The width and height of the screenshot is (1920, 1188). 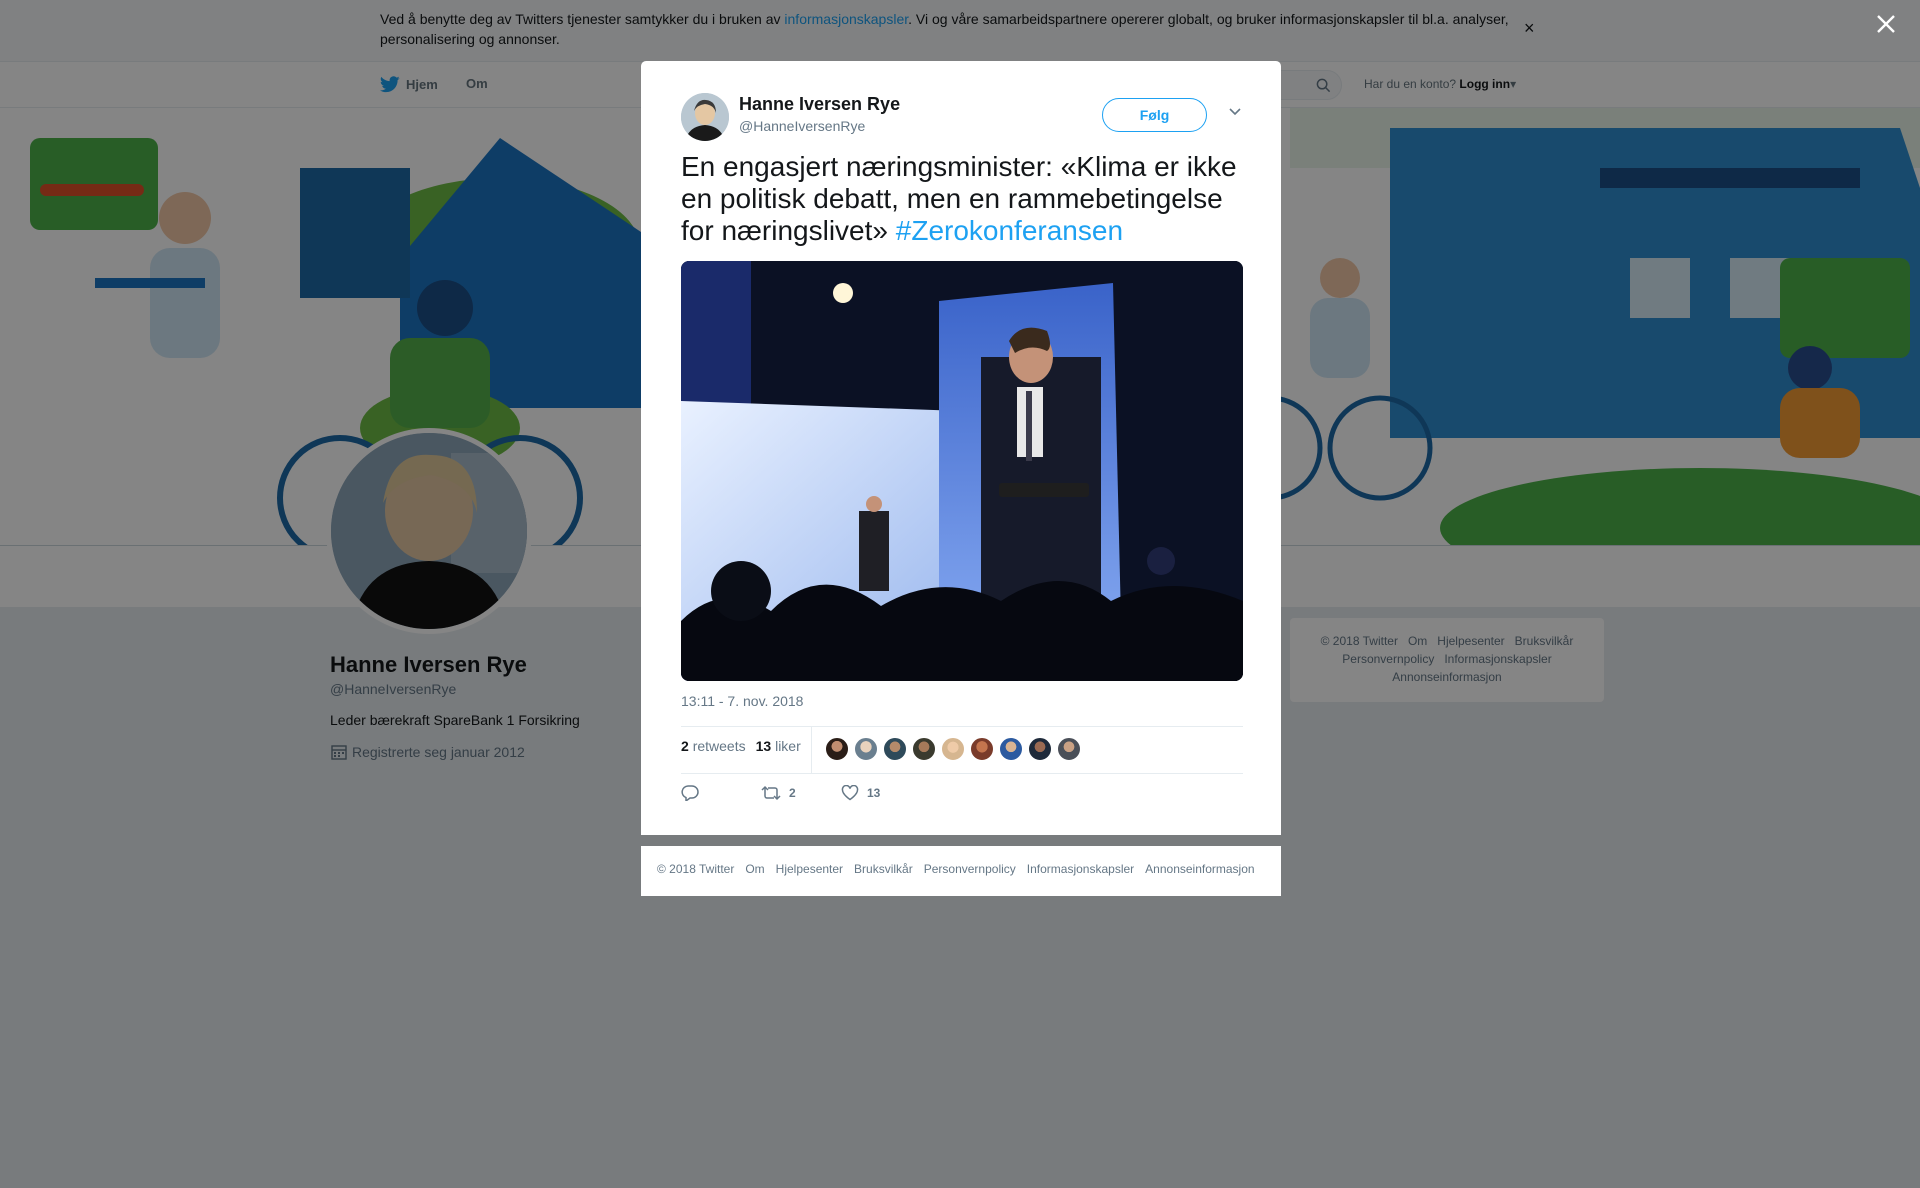 I want to click on tweet-author-avatar, so click(x=705, y=117).